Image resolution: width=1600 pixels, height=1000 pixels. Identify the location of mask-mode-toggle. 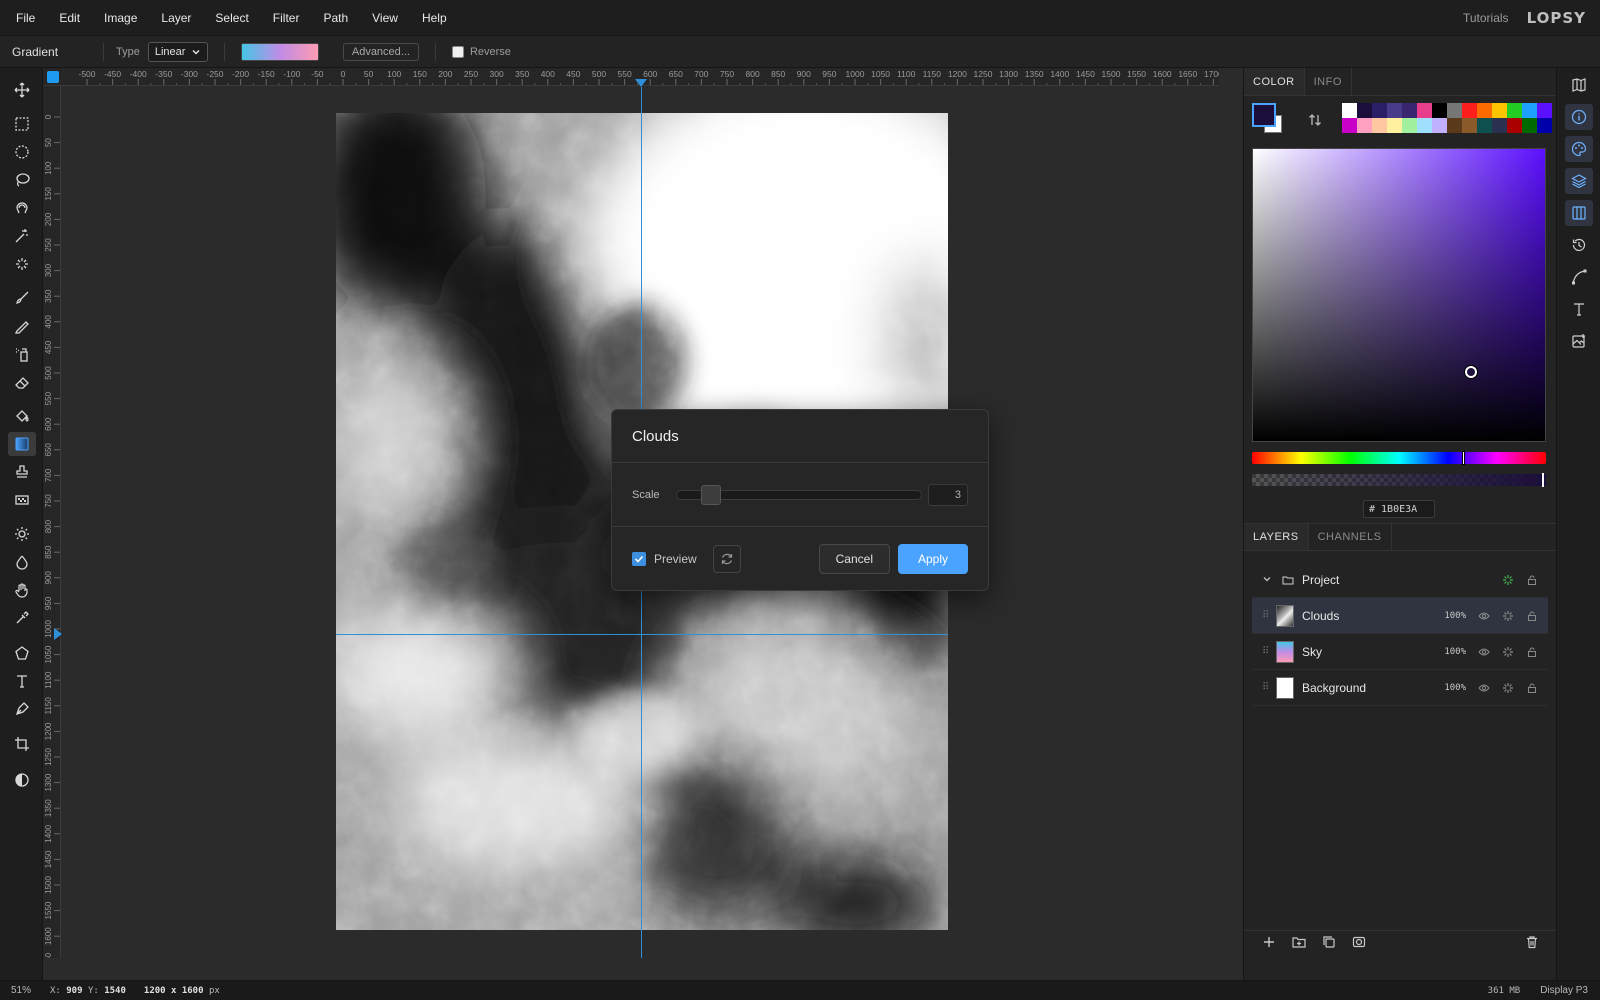
(22, 780).